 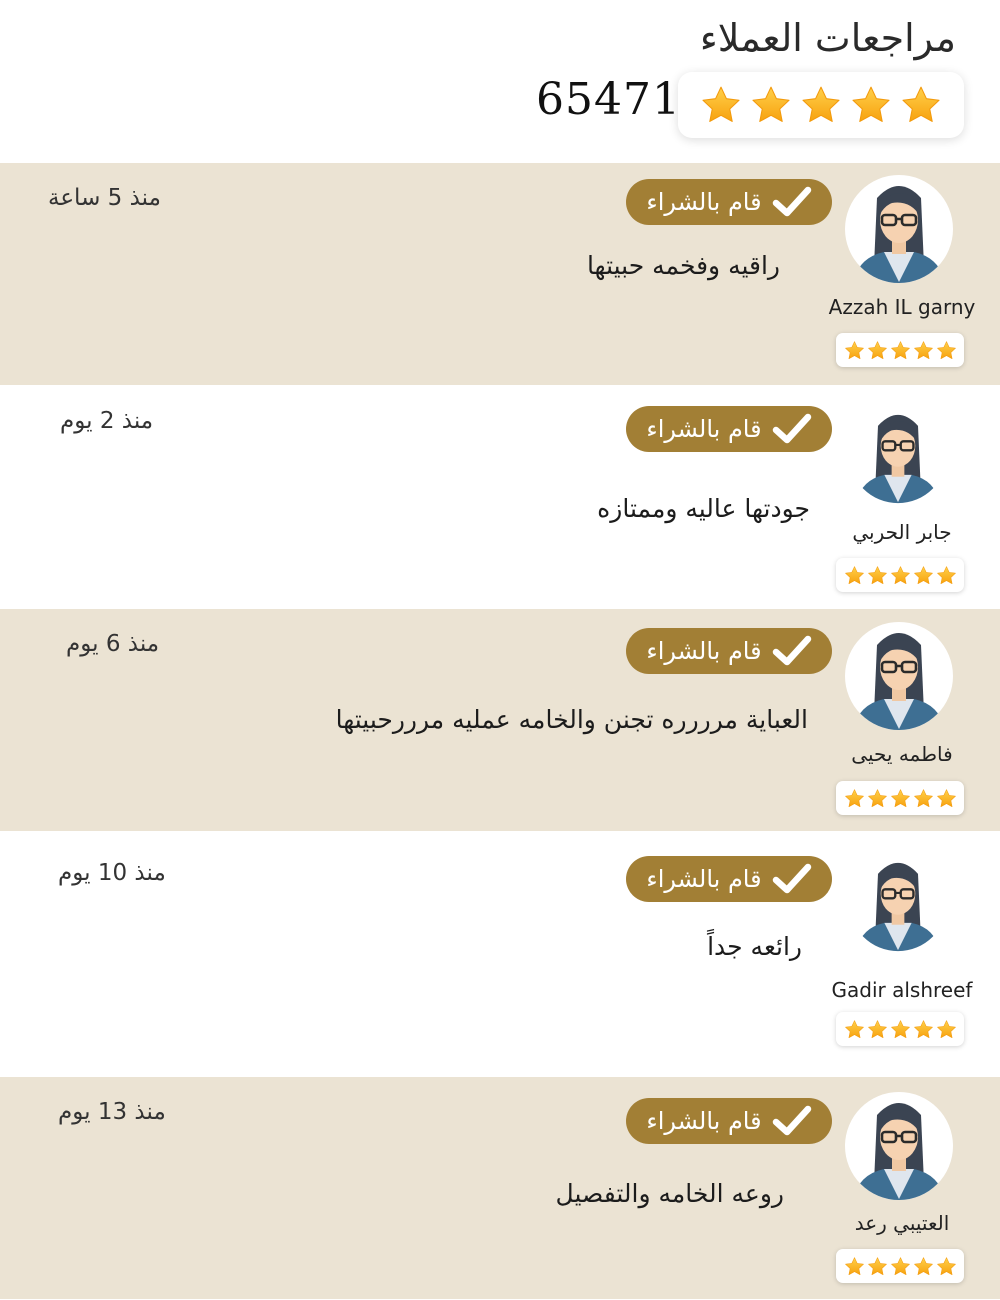 I want to click on total-reviews-count: 65471, so click(x=608, y=99).